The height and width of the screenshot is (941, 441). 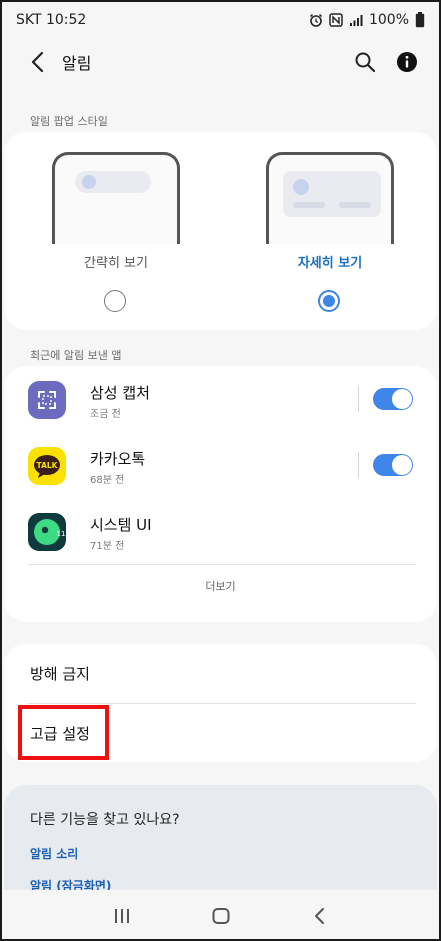 What do you see at coordinates (220, 673) in the screenshot?
I see `do-not-disturb-item: 방해 금지` at bounding box center [220, 673].